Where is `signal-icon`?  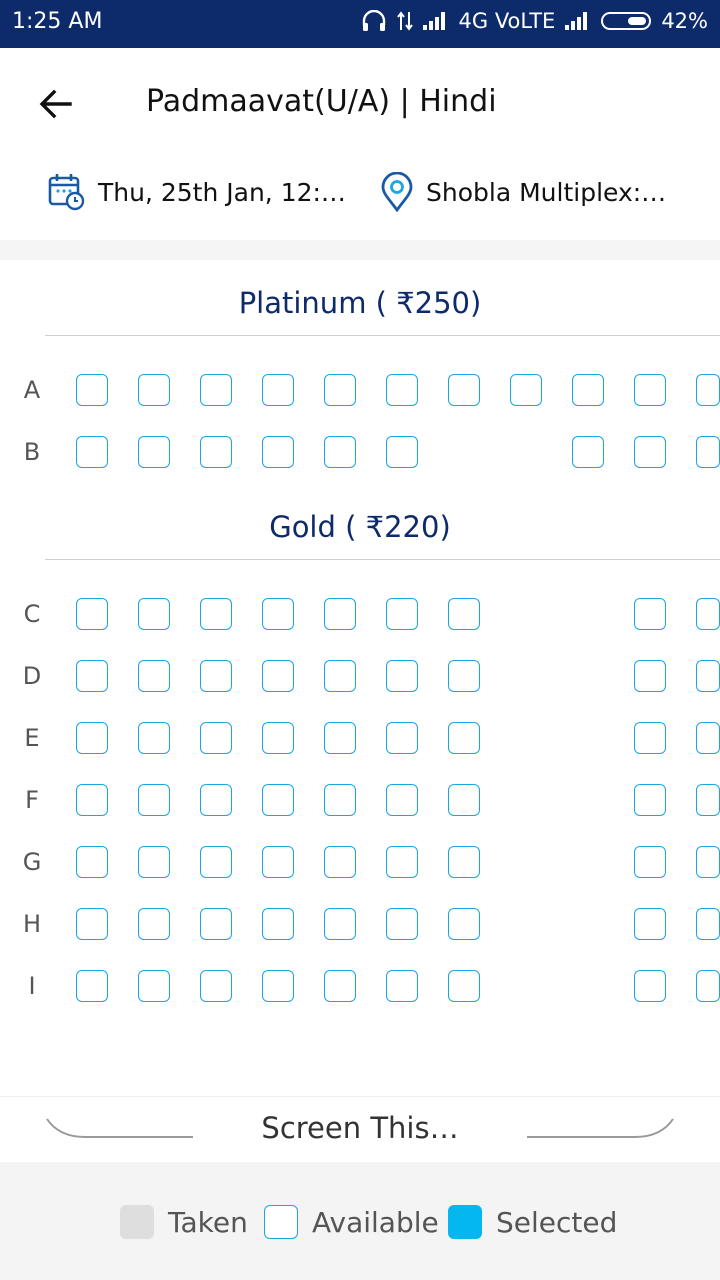
signal-icon is located at coordinates (435, 21).